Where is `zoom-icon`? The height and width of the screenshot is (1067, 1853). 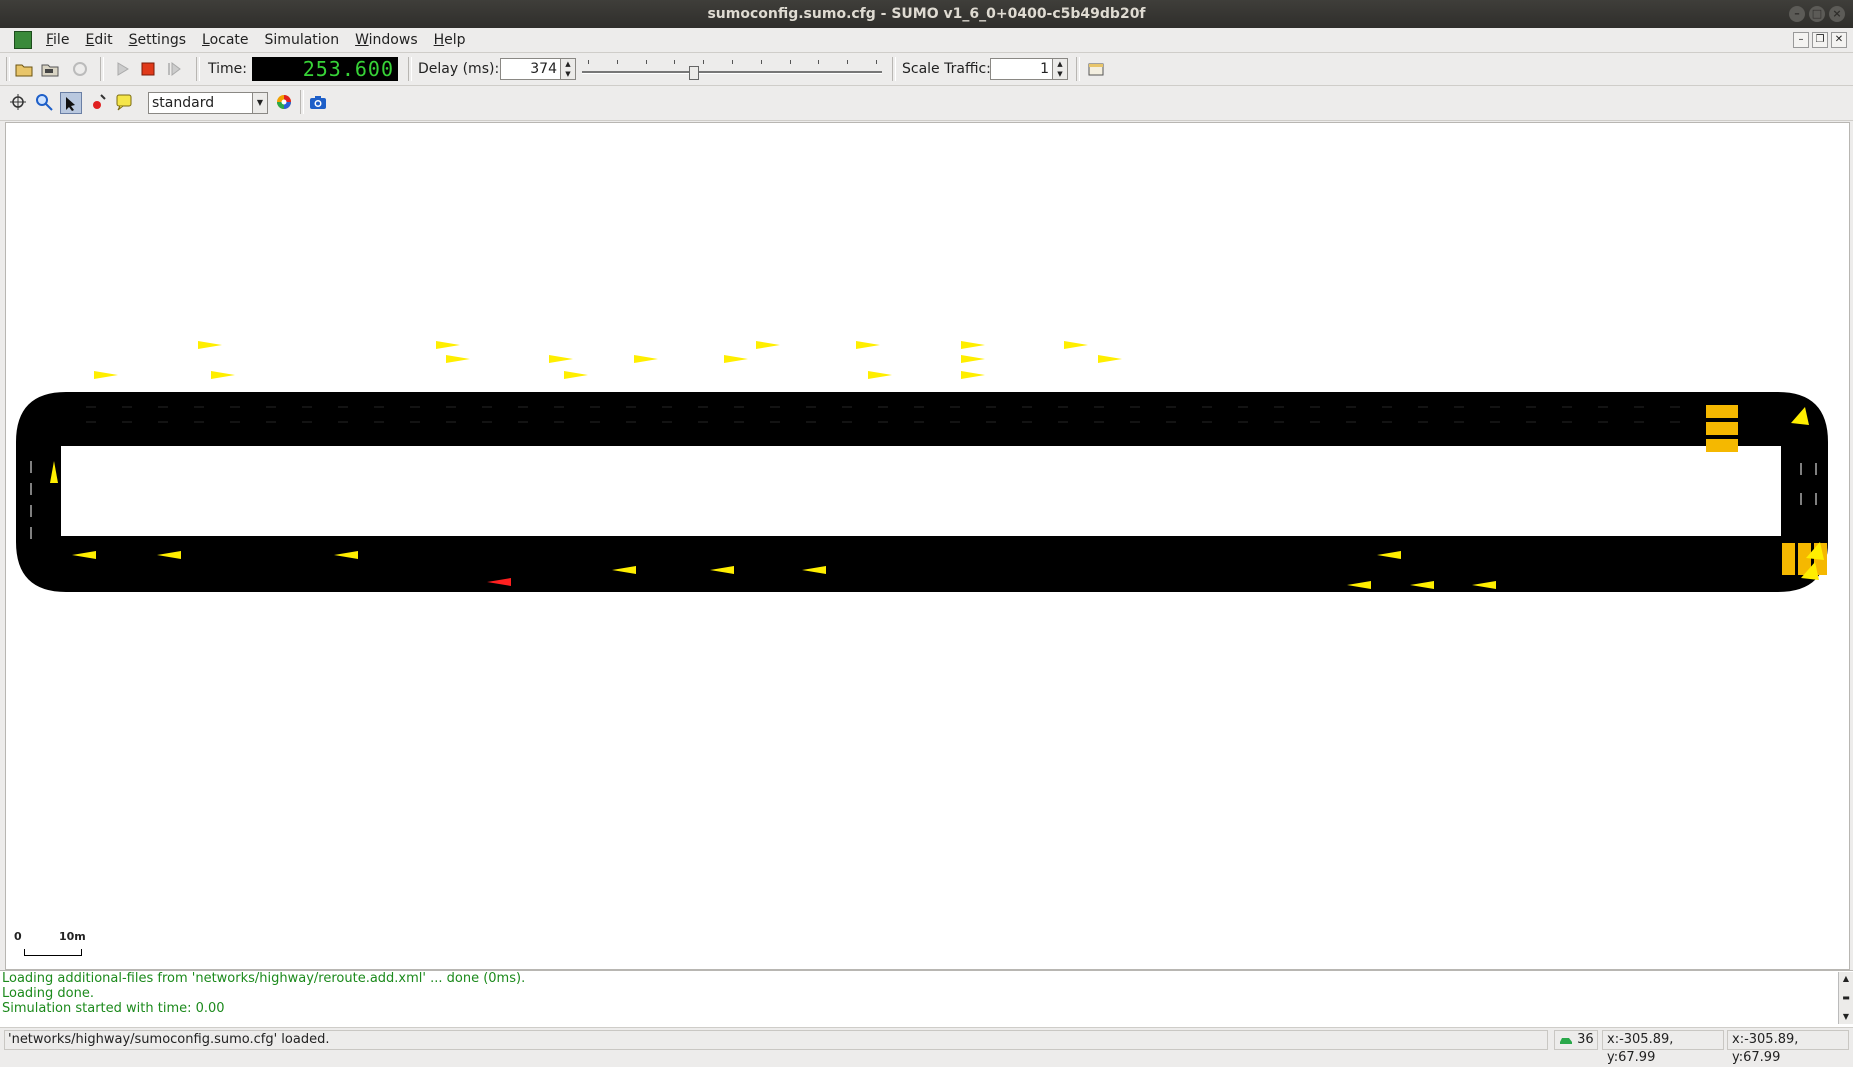
zoom-icon is located at coordinates (44, 102).